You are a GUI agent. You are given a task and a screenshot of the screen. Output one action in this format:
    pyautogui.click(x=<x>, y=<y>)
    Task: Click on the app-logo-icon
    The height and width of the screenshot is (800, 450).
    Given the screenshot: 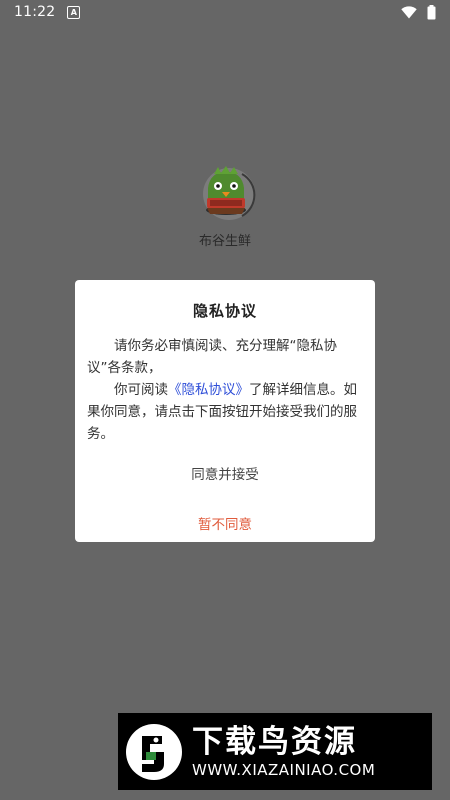 What is the action you would take?
    pyautogui.click(x=226, y=194)
    